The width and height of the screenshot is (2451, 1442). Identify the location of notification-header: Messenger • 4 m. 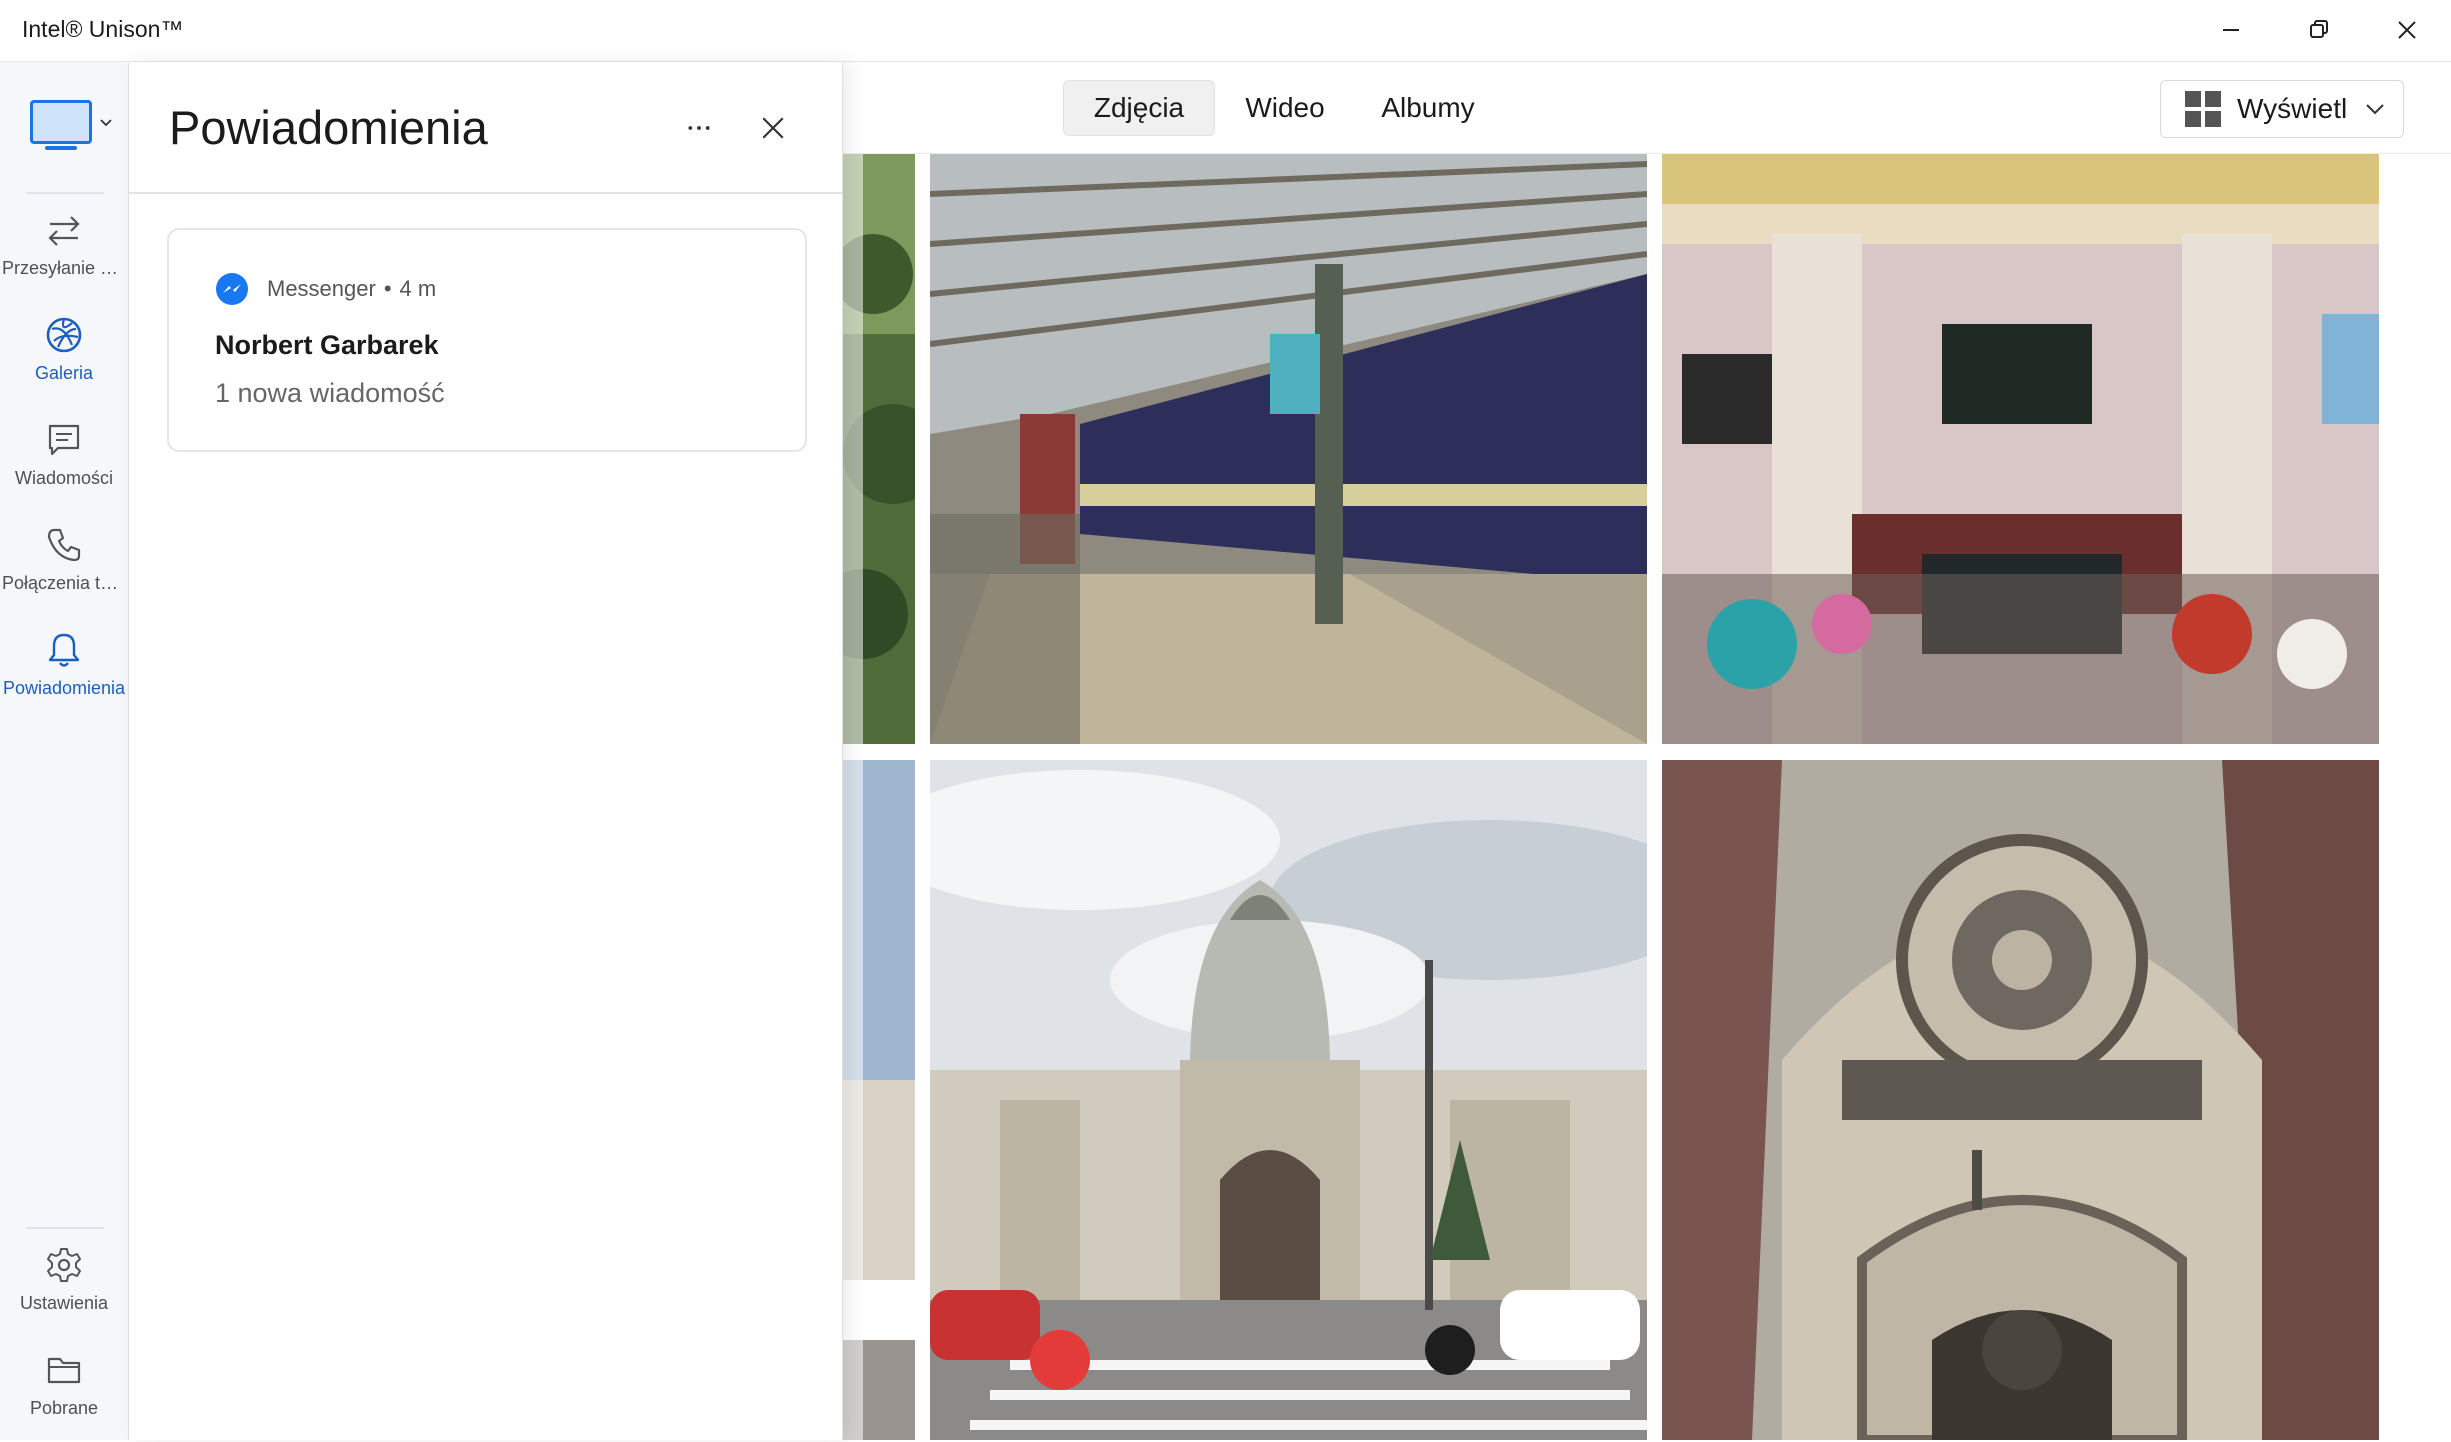
(325, 289).